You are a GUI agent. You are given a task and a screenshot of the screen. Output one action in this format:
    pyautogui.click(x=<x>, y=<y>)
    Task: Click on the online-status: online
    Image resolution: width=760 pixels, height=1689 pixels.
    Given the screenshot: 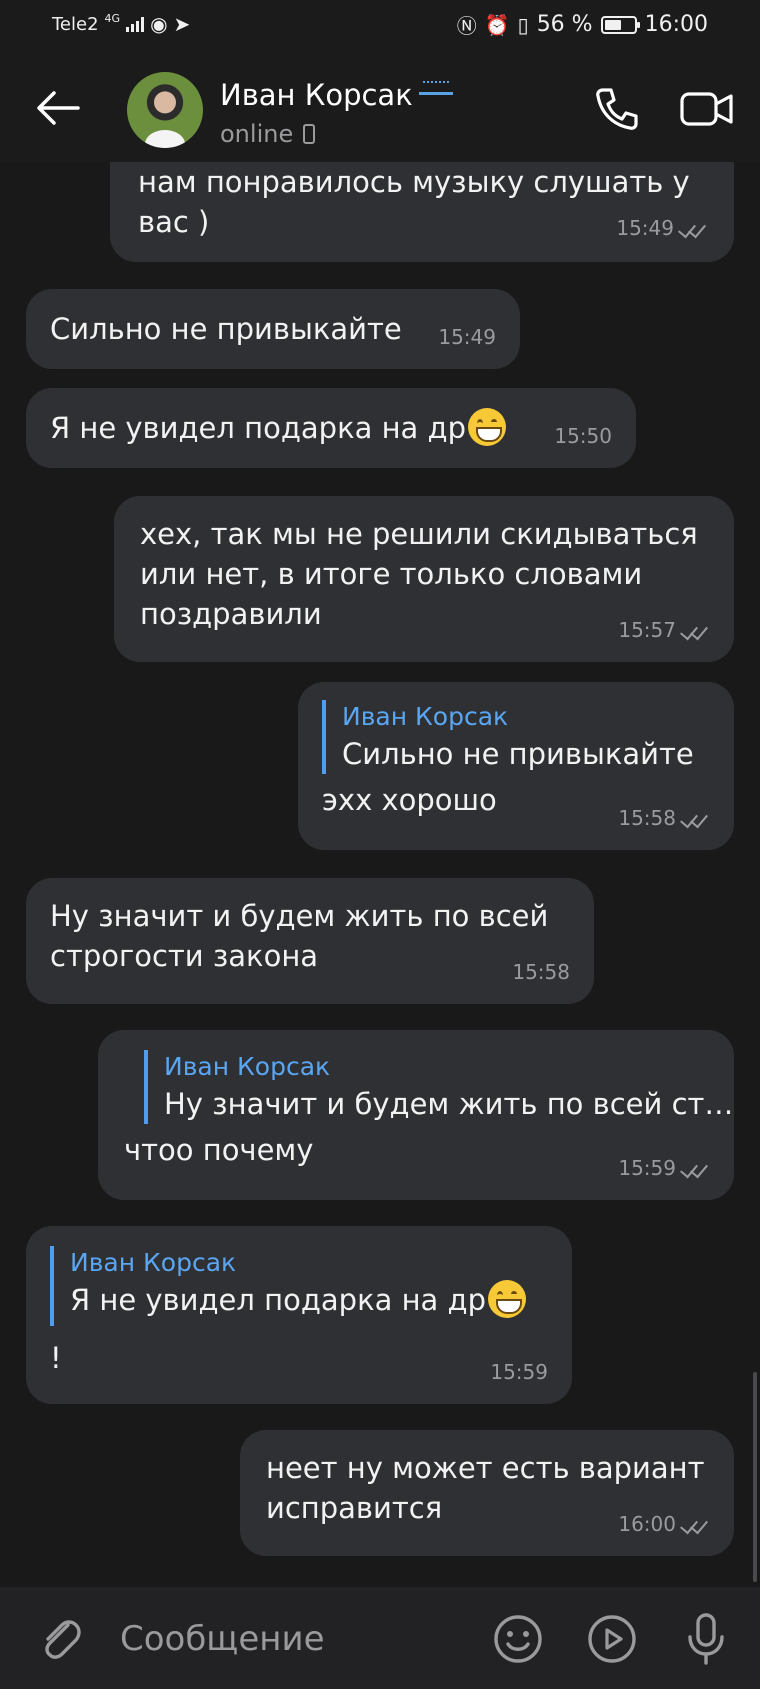 What is the action you would take?
    pyautogui.click(x=257, y=134)
    